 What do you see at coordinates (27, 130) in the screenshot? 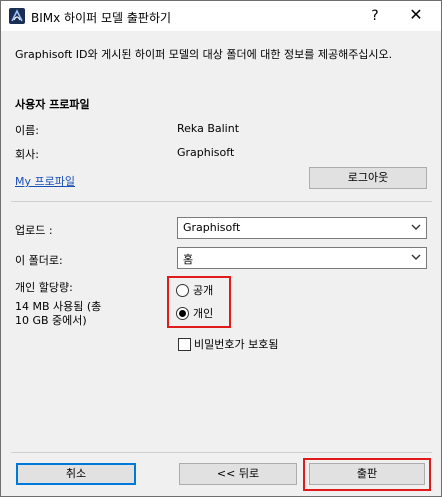
I see `name-label: 이름:` at bounding box center [27, 130].